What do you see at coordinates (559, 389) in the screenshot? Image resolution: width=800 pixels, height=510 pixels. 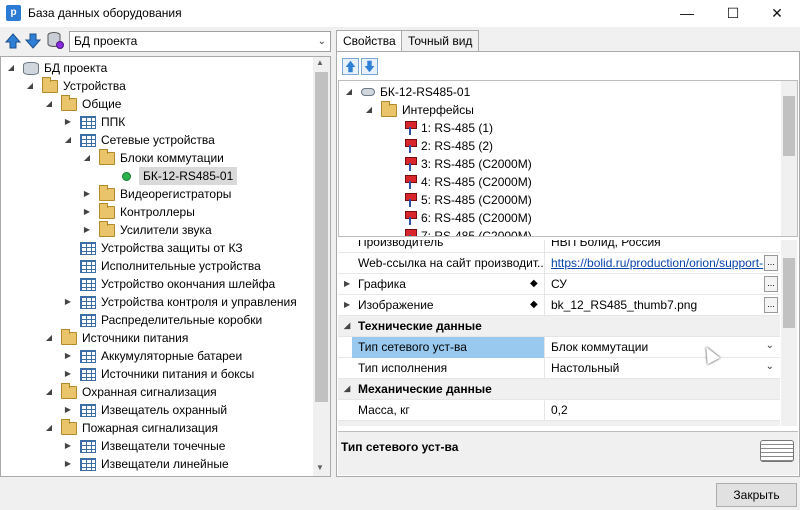 I see `property-category: ◢ Механические данные` at bounding box center [559, 389].